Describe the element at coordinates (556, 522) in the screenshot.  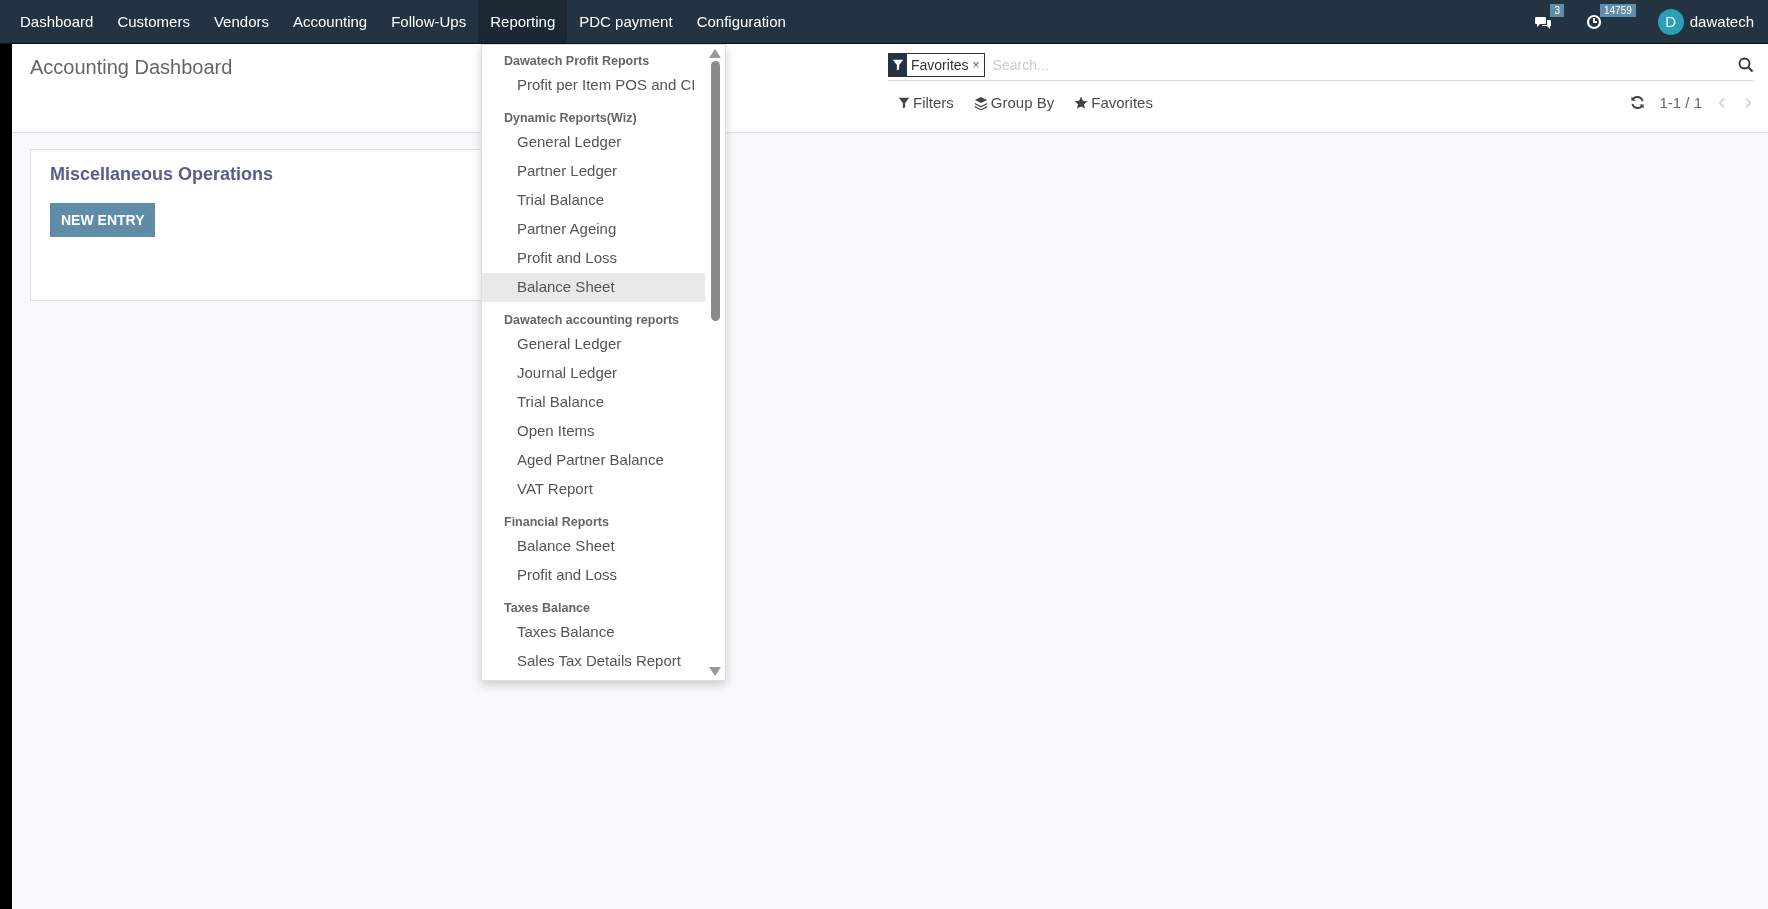
I see `menu-section-header: Financial Reports` at that location.